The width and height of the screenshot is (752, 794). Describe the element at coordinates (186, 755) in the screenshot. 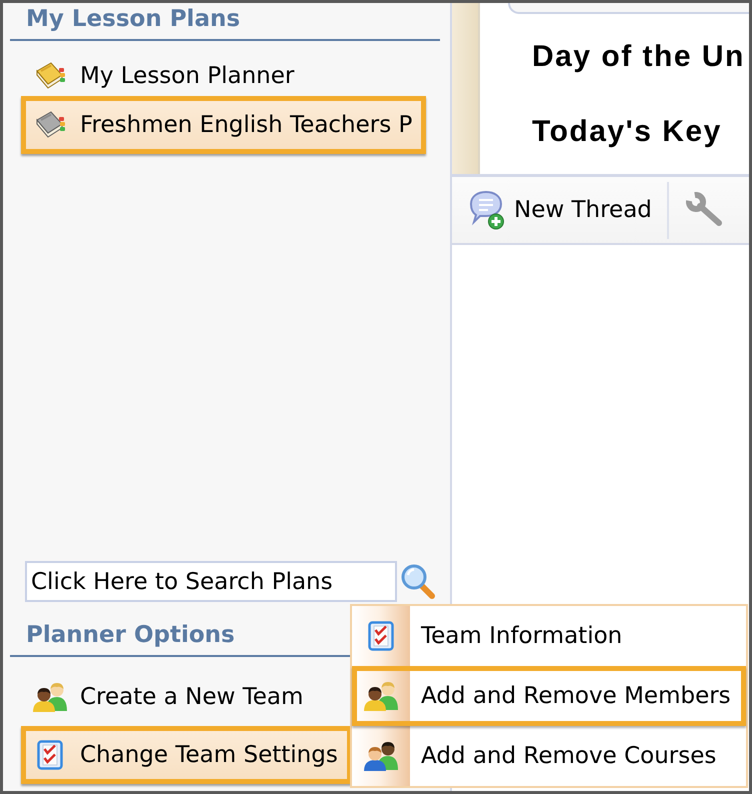

I see `sidebar-item: Change Team Settings` at that location.